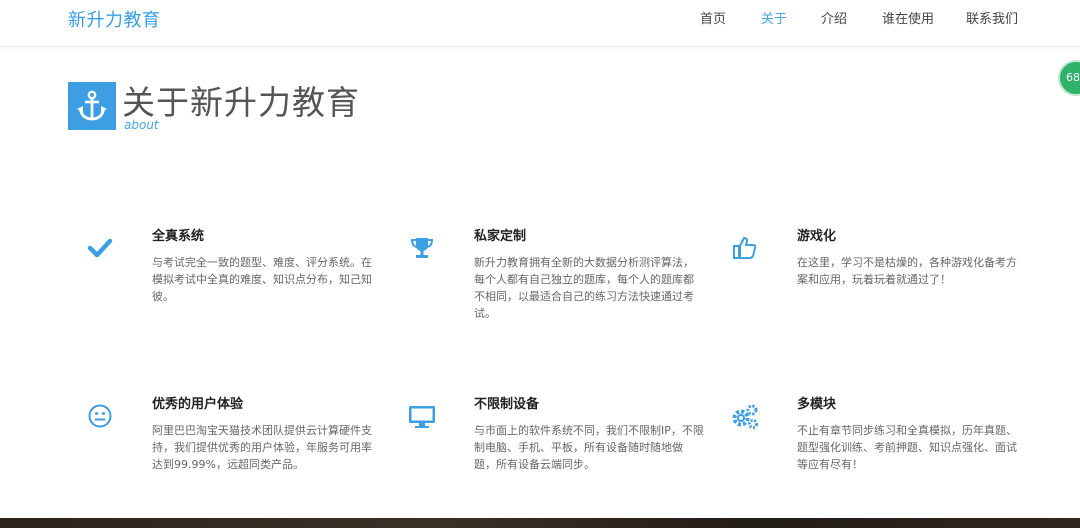  I want to click on thumbs-up-icon, so click(745, 248).